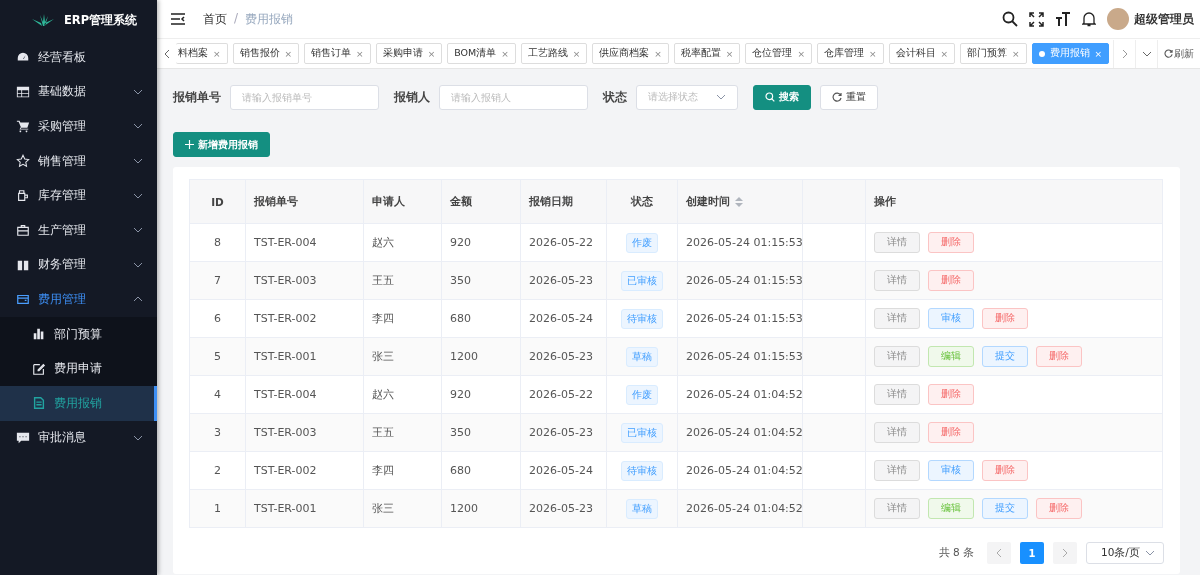  Describe the element at coordinates (1070, 53) in the screenshot. I see `page-tab: 费用报销 ×` at that location.